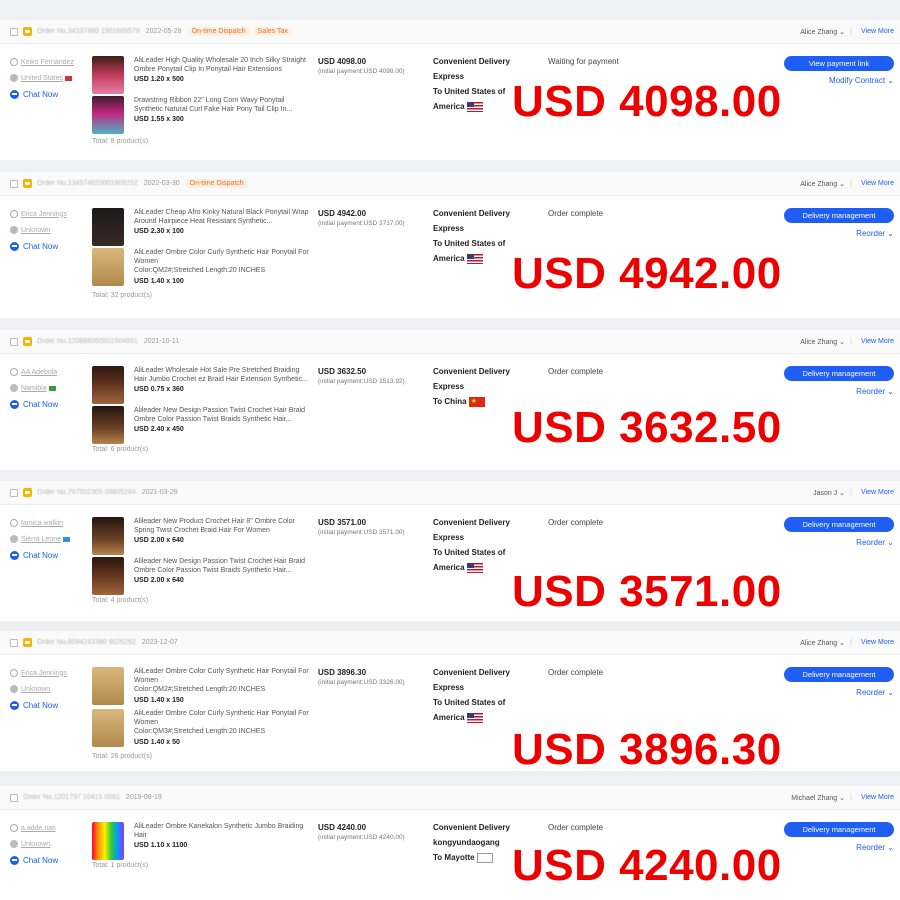 The height and width of the screenshot is (900, 900). What do you see at coordinates (200, 731) in the screenshot?
I see `product-spec: Color:QM3#;Stretched Length:20 INCHES` at bounding box center [200, 731].